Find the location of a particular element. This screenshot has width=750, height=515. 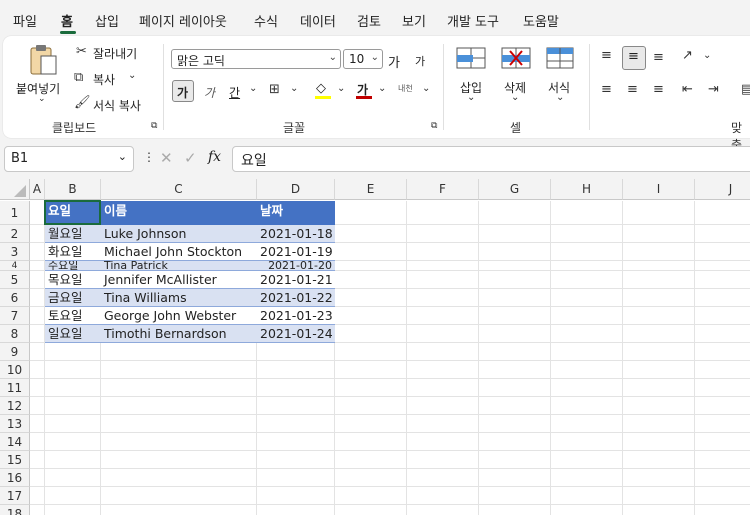

row-header-15: 15 is located at coordinates (15, 460).